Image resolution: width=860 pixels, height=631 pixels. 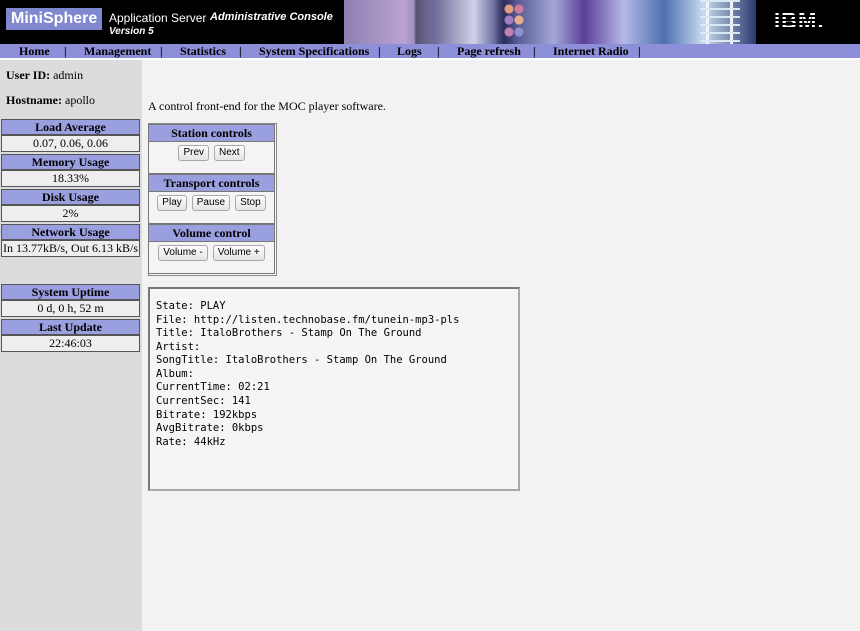 I want to click on status-line: CurrentTime: 02:21, so click(x=213, y=387).